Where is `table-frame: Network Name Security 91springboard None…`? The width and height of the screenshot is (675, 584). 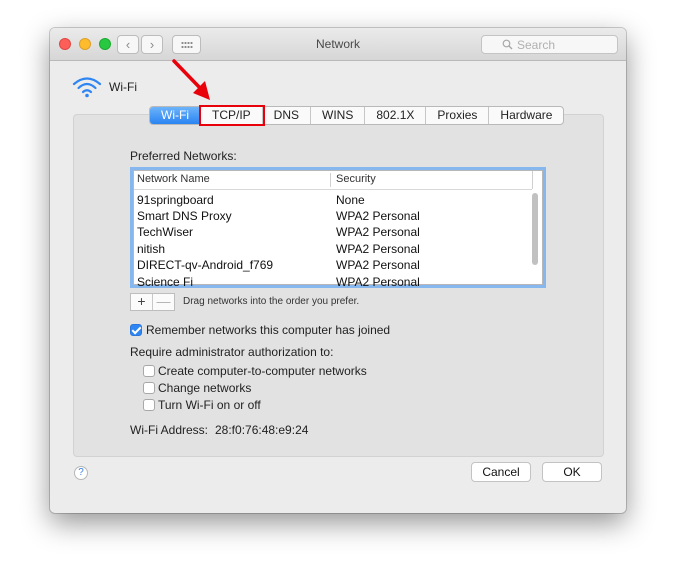 table-frame: Network Name Security 91springboard None… is located at coordinates (338, 229).